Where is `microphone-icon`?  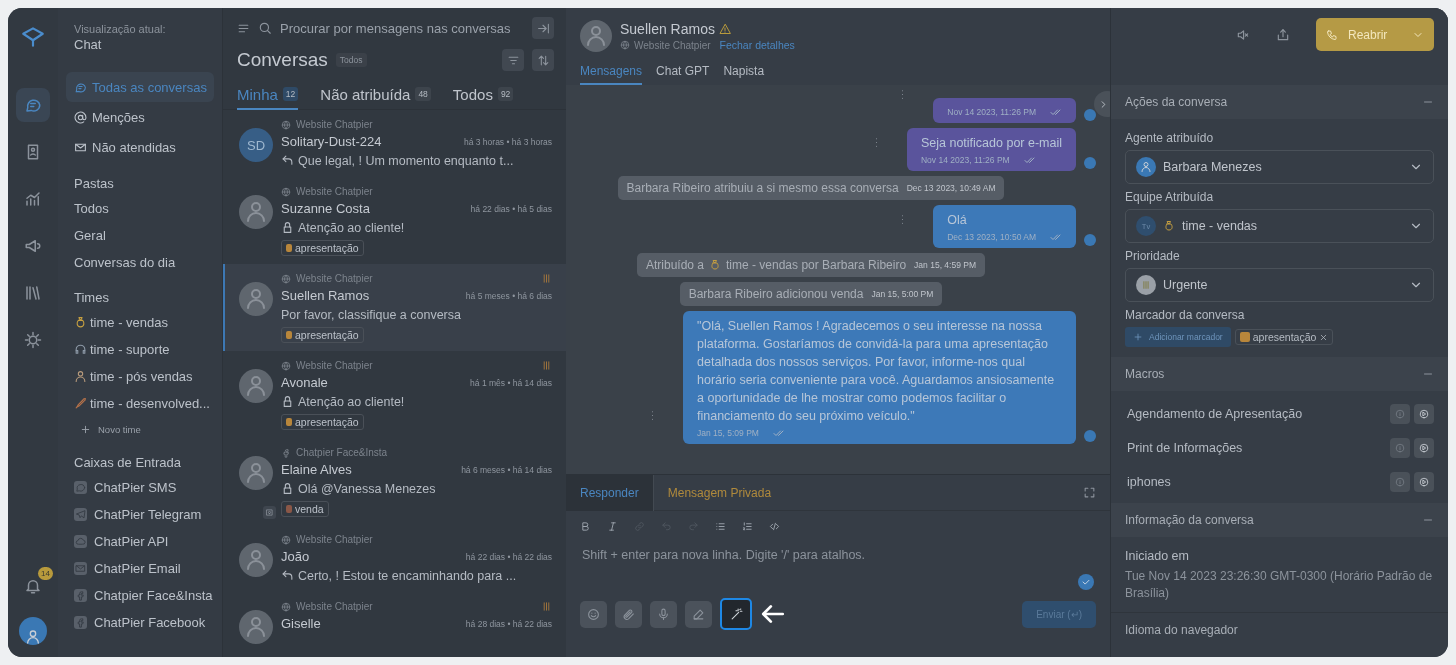
microphone-icon is located at coordinates (663, 614).